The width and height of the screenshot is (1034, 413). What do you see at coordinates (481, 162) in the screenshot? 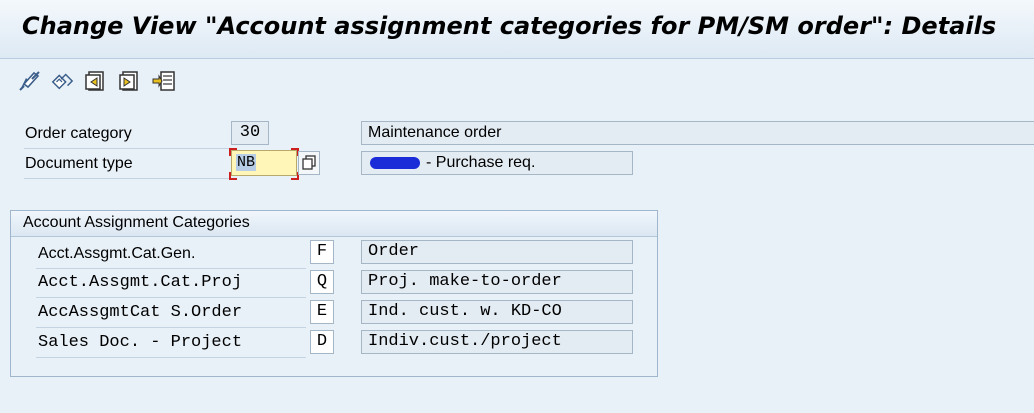
I see `document-type-description-text: - Purchase req.` at bounding box center [481, 162].